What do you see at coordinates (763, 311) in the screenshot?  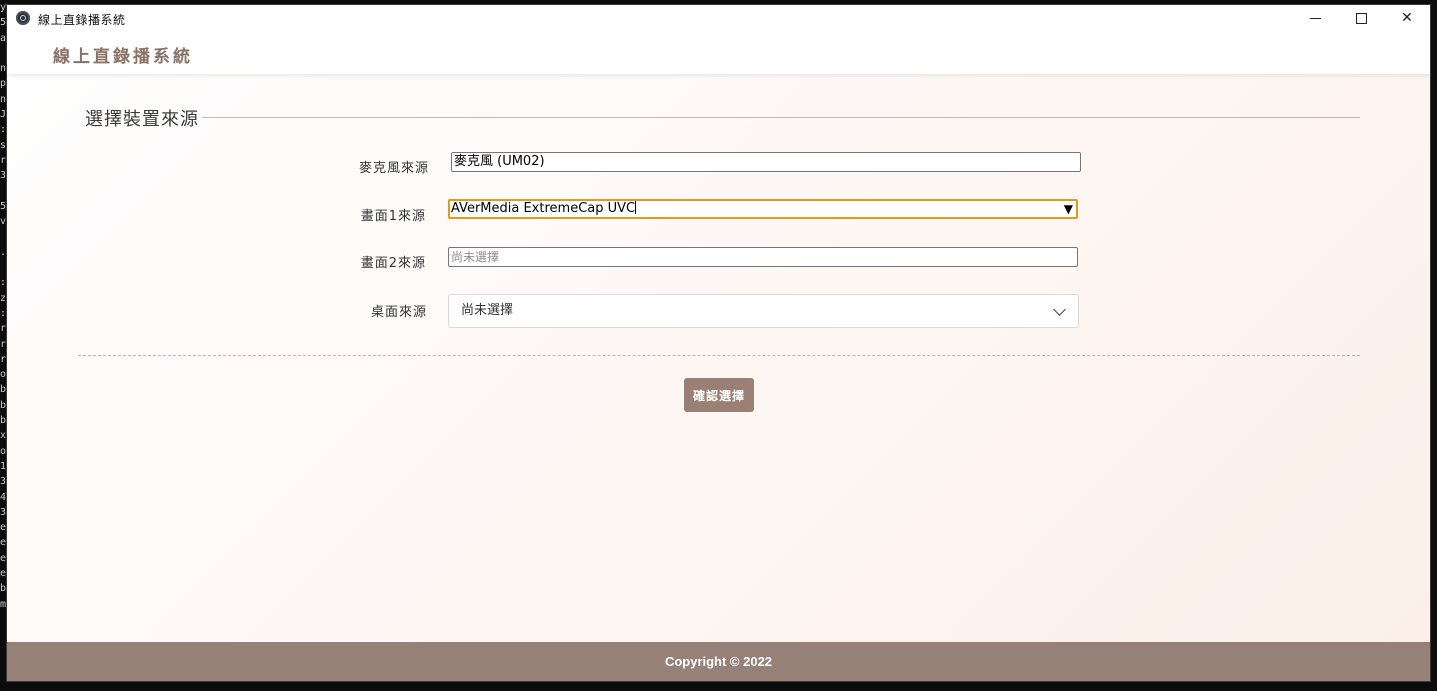 I see `desktop-source-select: 尚未選擇` at bounding box center [763, 311].